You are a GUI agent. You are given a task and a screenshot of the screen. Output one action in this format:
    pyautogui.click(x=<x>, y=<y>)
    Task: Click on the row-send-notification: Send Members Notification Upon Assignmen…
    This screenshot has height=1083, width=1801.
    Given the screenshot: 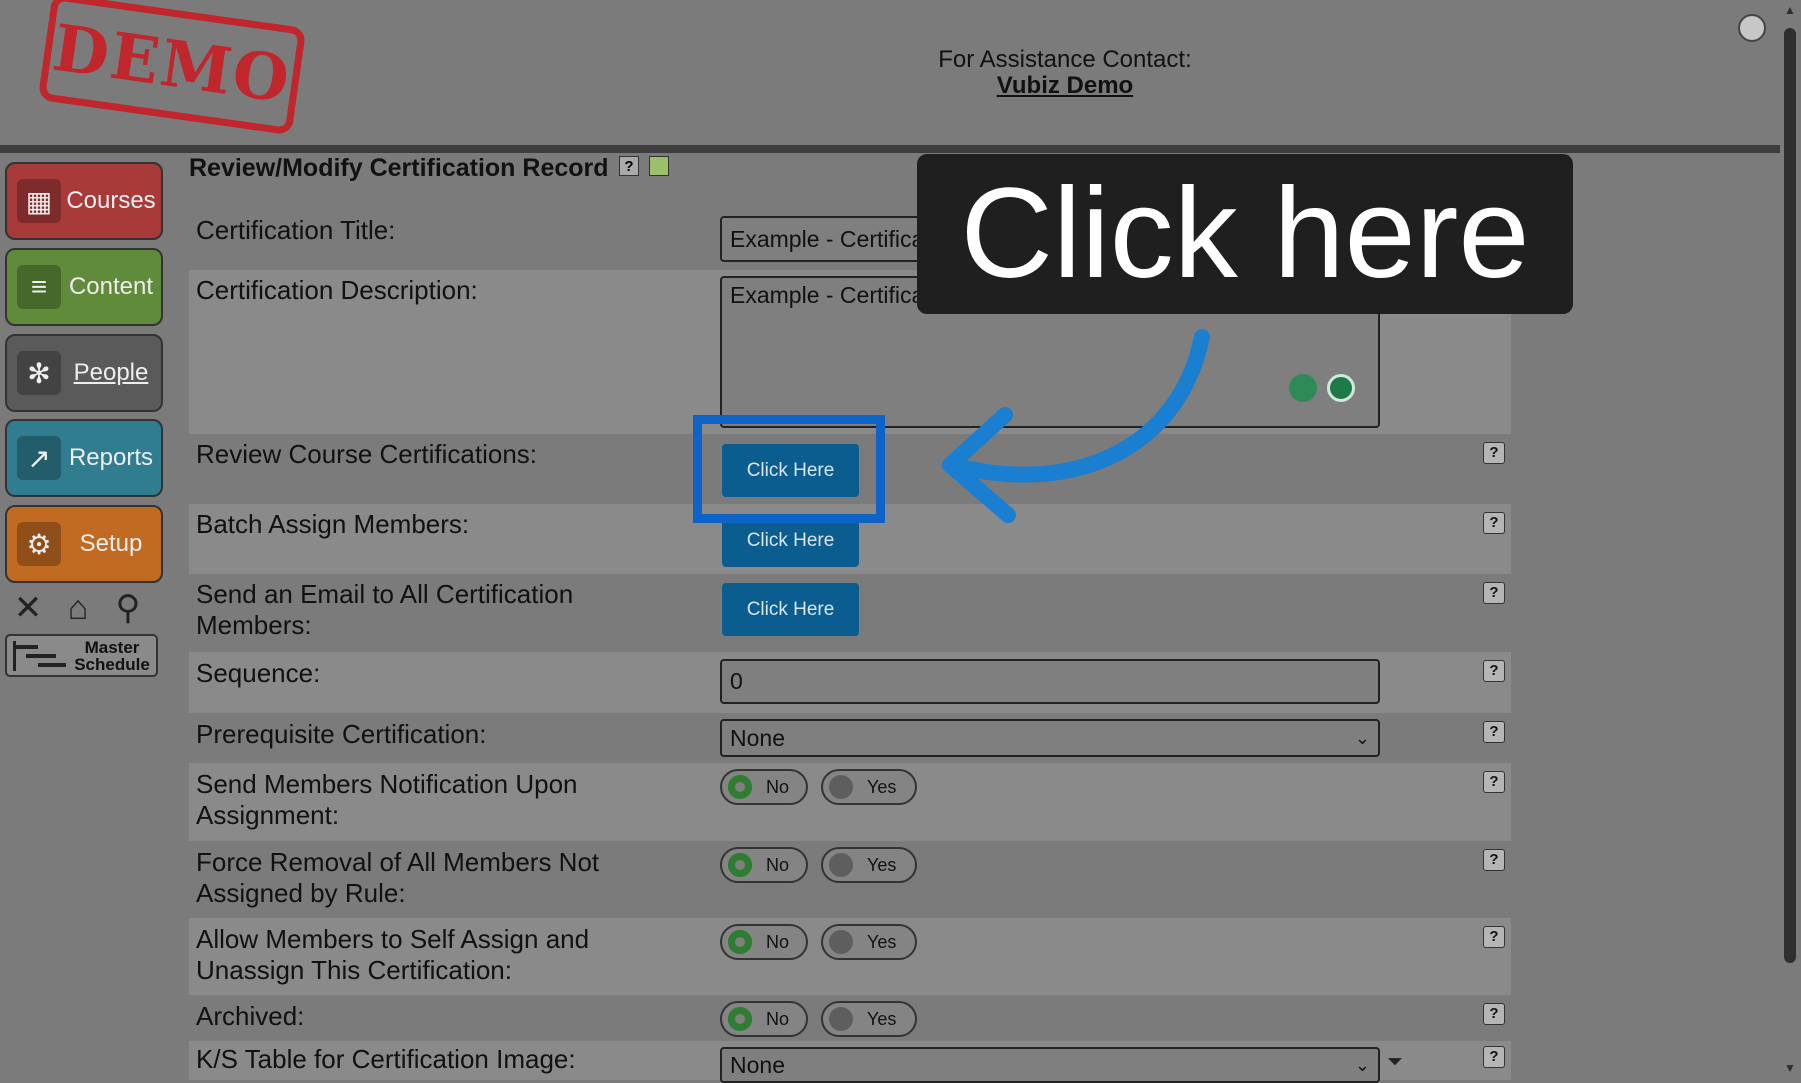 What is the action you would take?
    pyautogui.click(x=850, y=802)
    